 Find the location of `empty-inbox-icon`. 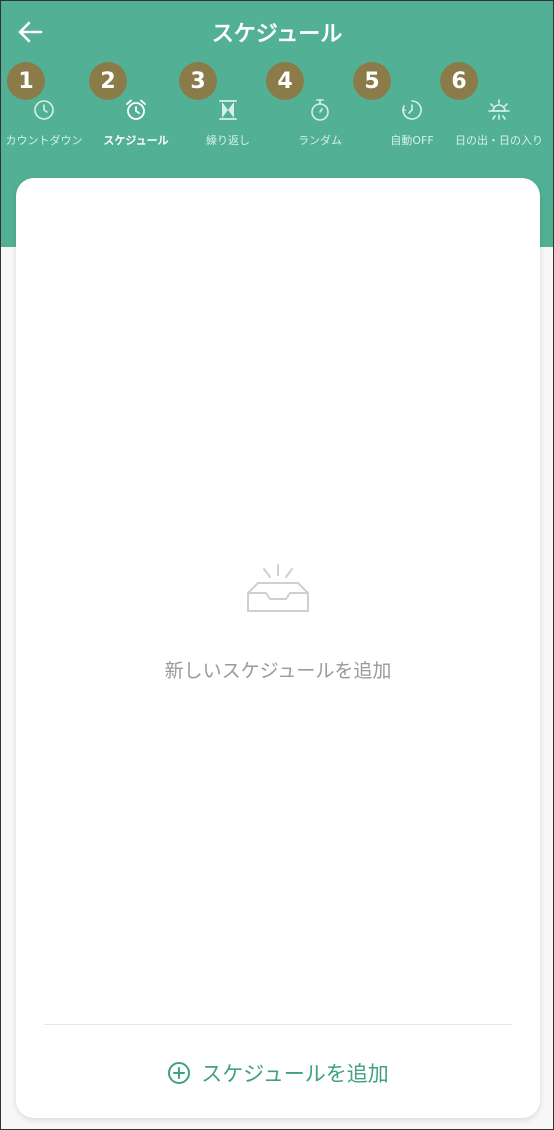

empty-inbox-icon is located at coordinates (278, 588).